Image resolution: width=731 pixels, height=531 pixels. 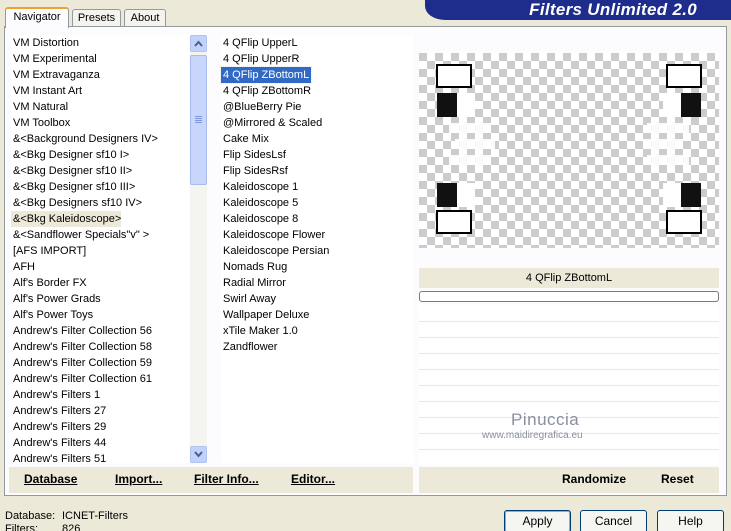 I want to click on chevron-up-icon, so click(x=198, y=43).